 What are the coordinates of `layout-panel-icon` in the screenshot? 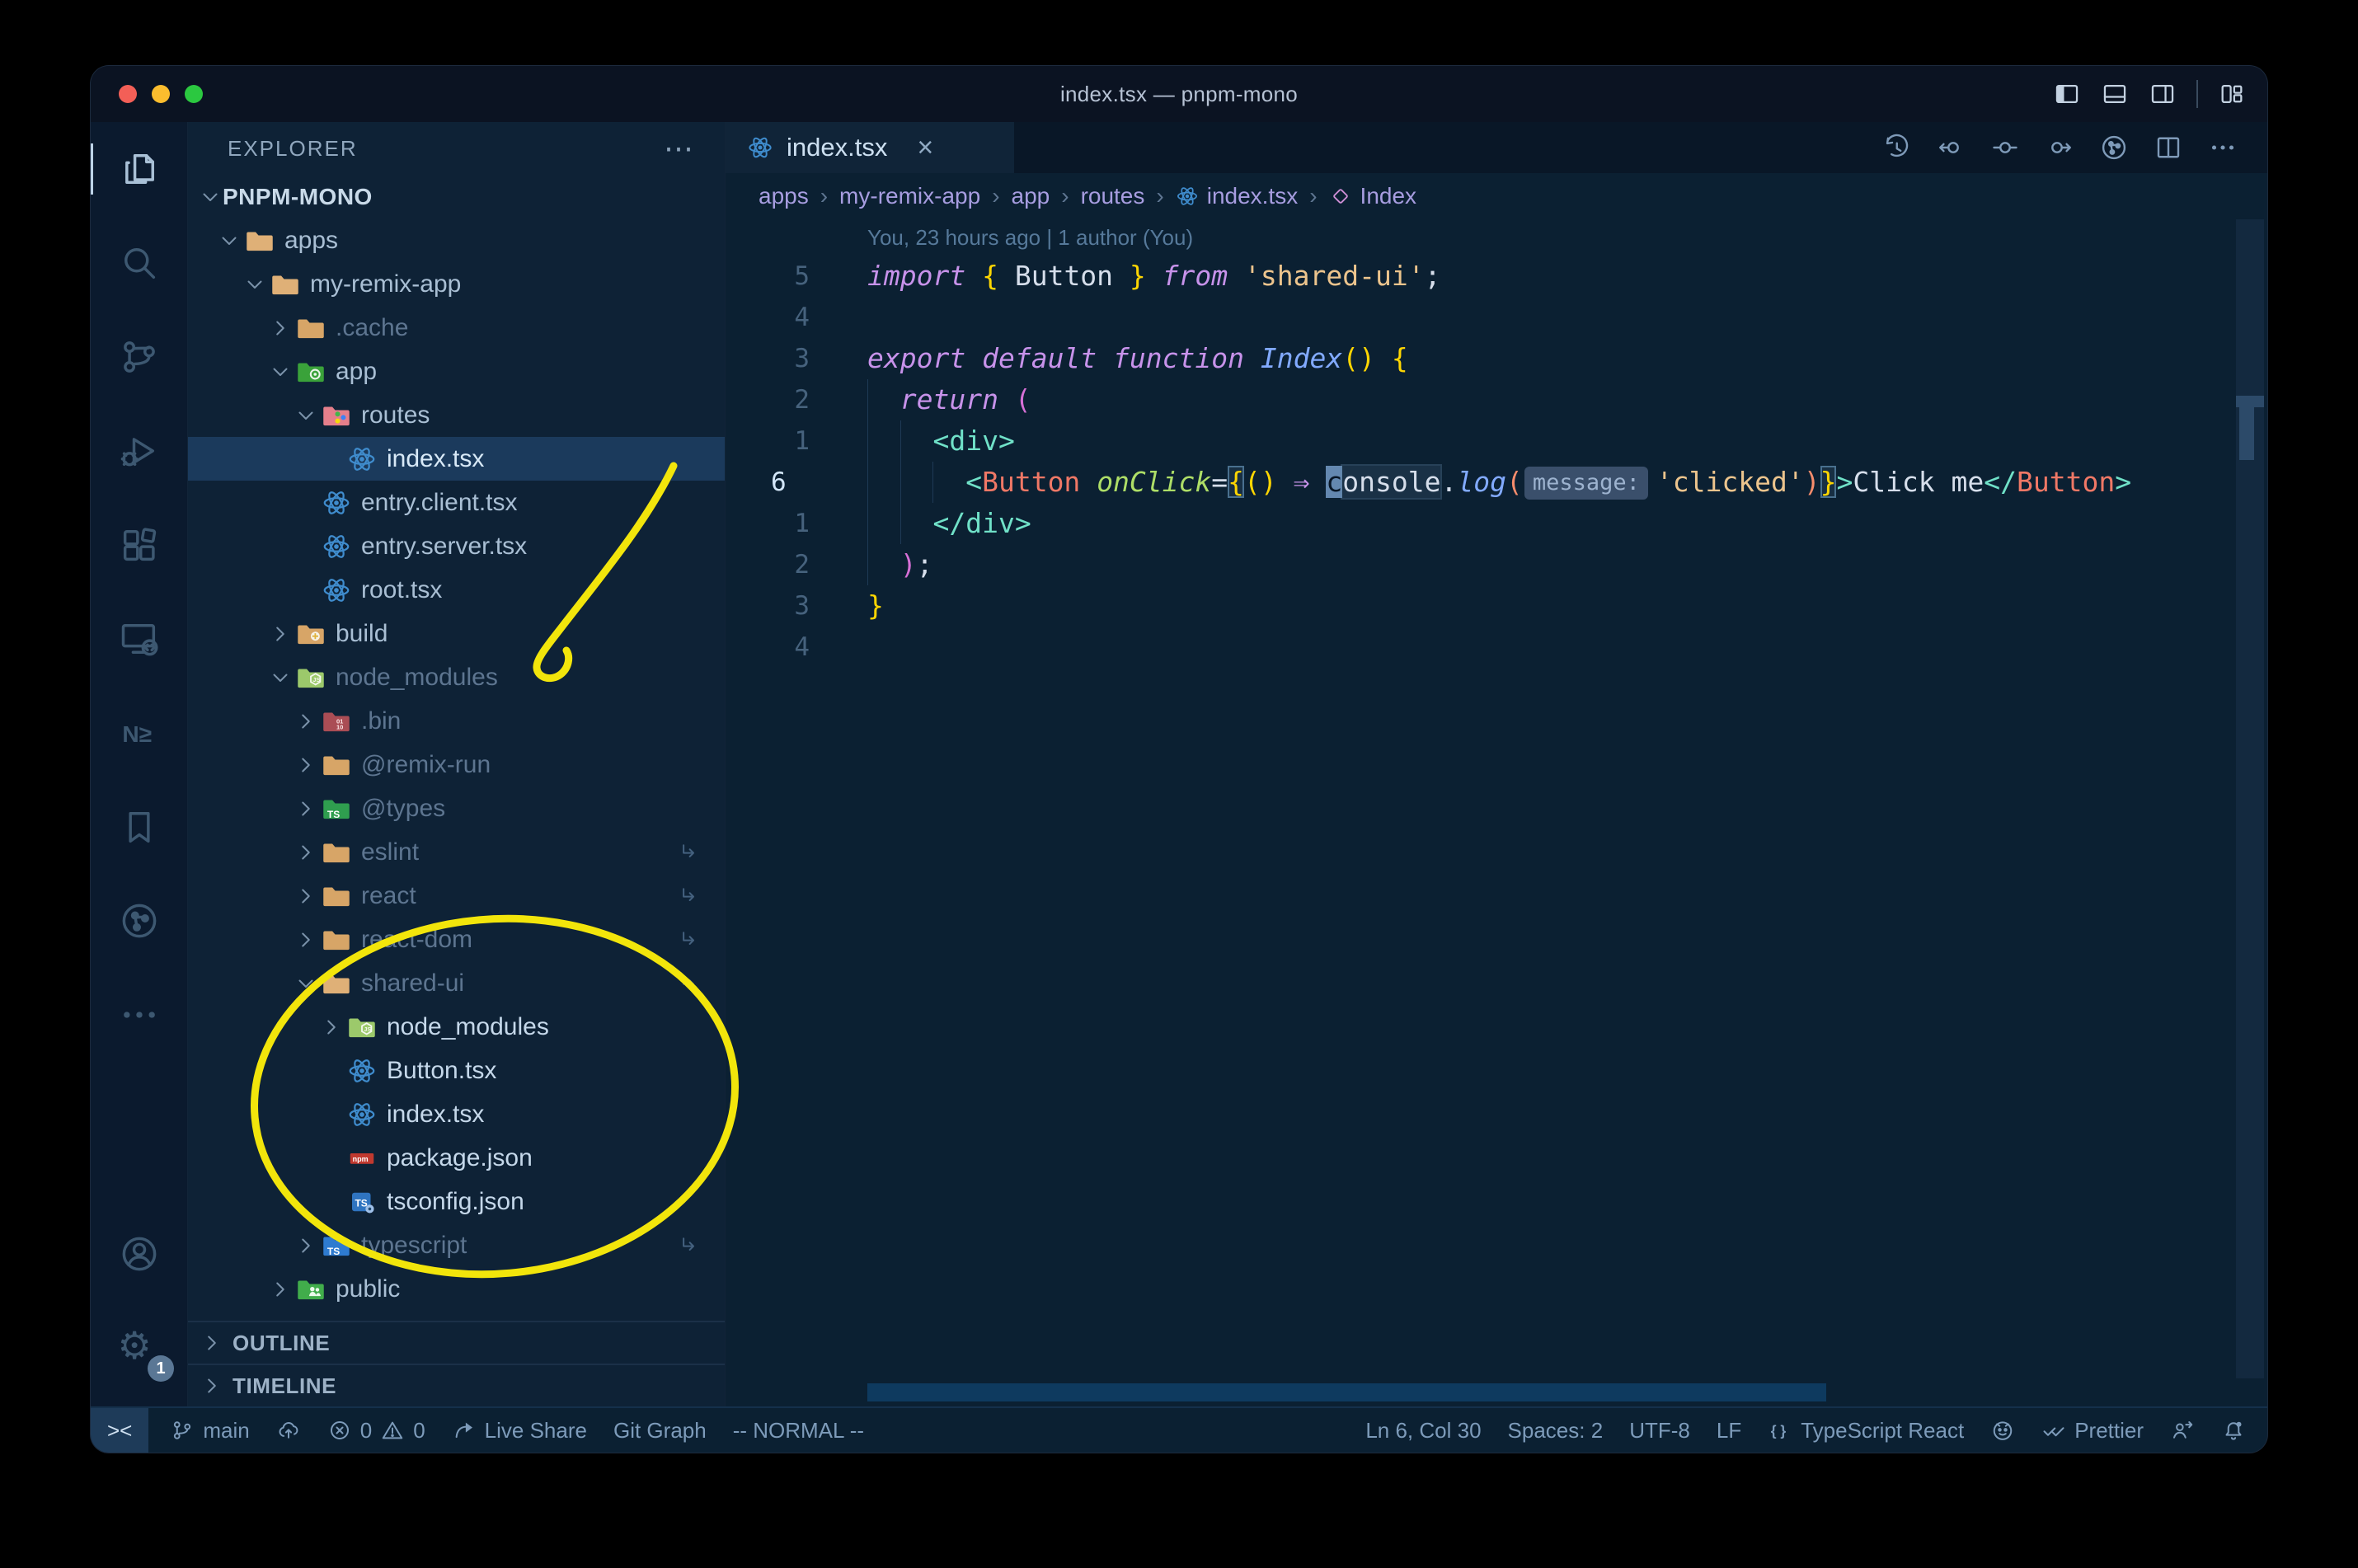 It's located at (2115, 94).